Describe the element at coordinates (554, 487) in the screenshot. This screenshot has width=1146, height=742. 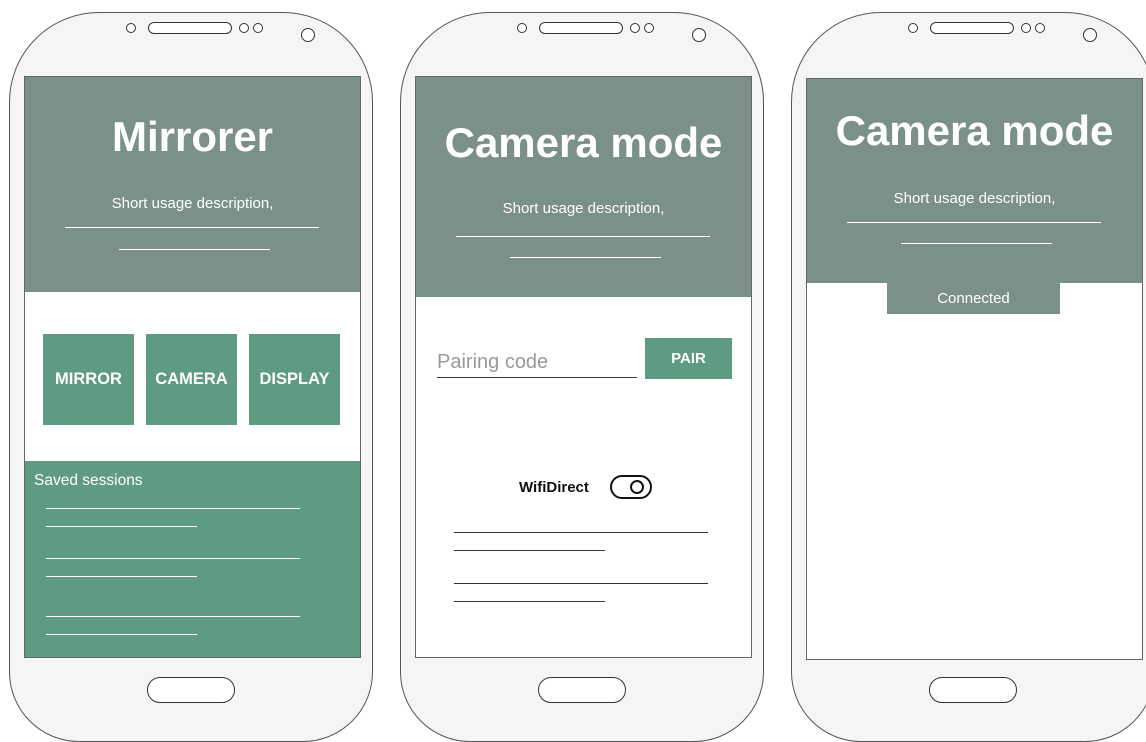
I see `wifidirect-label: WifiDirect` at that location.